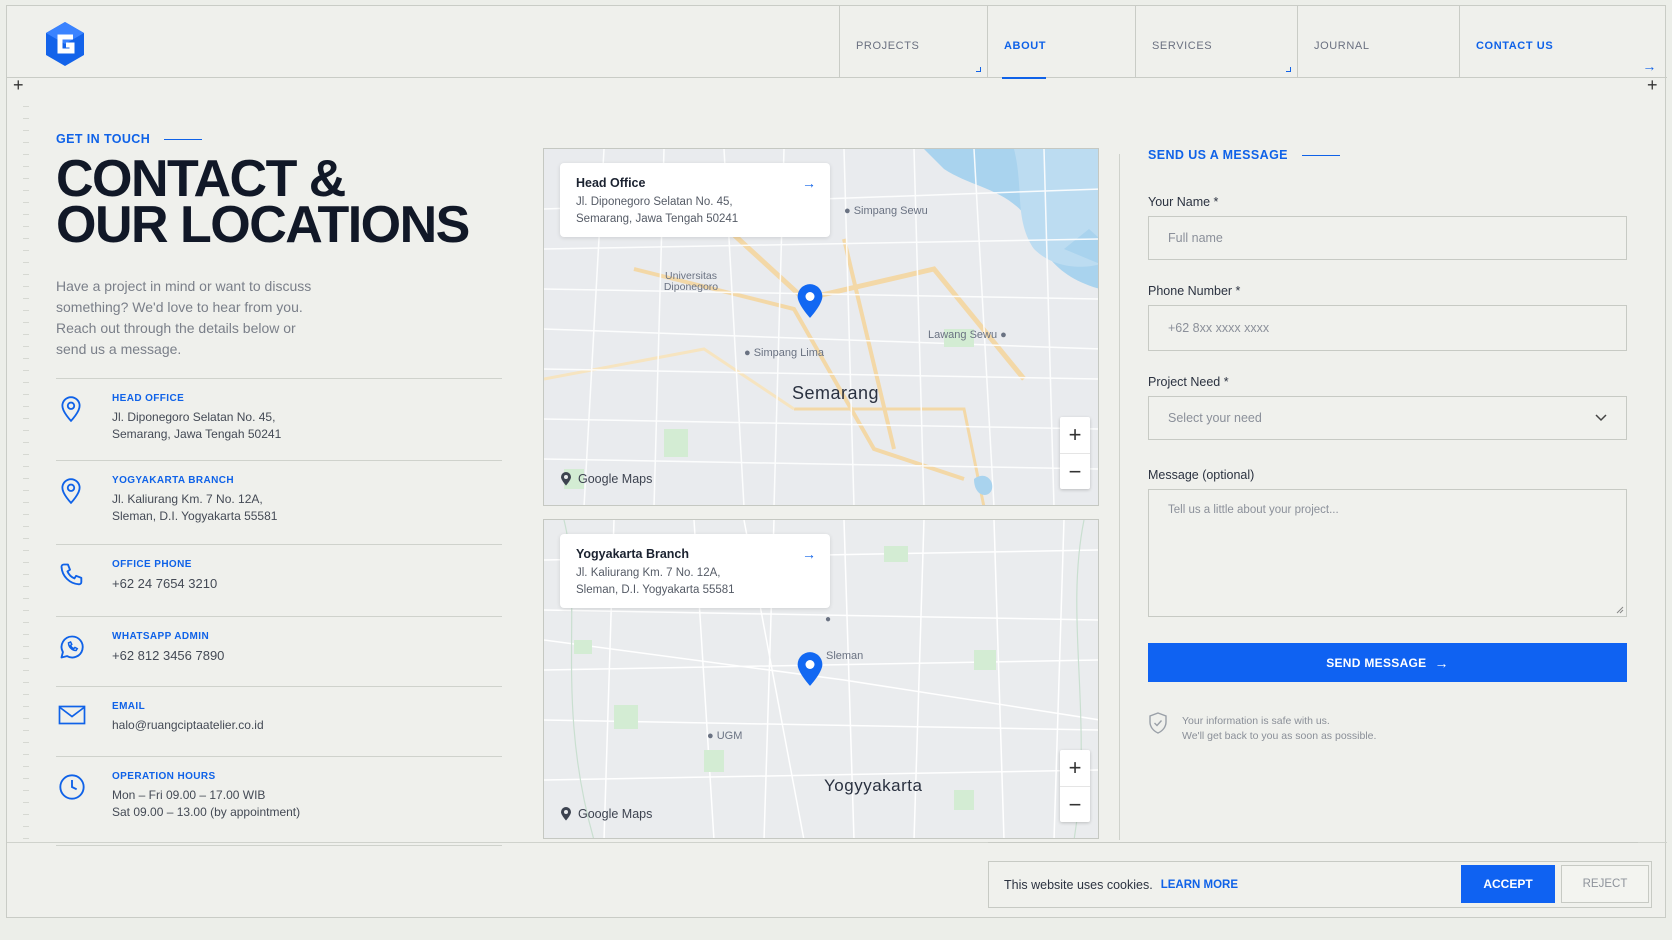 This screenshot has height=940, width=1672. Describe the element at coordinates (71, 574) in the screenshot. I see `phone-icon` at that location.